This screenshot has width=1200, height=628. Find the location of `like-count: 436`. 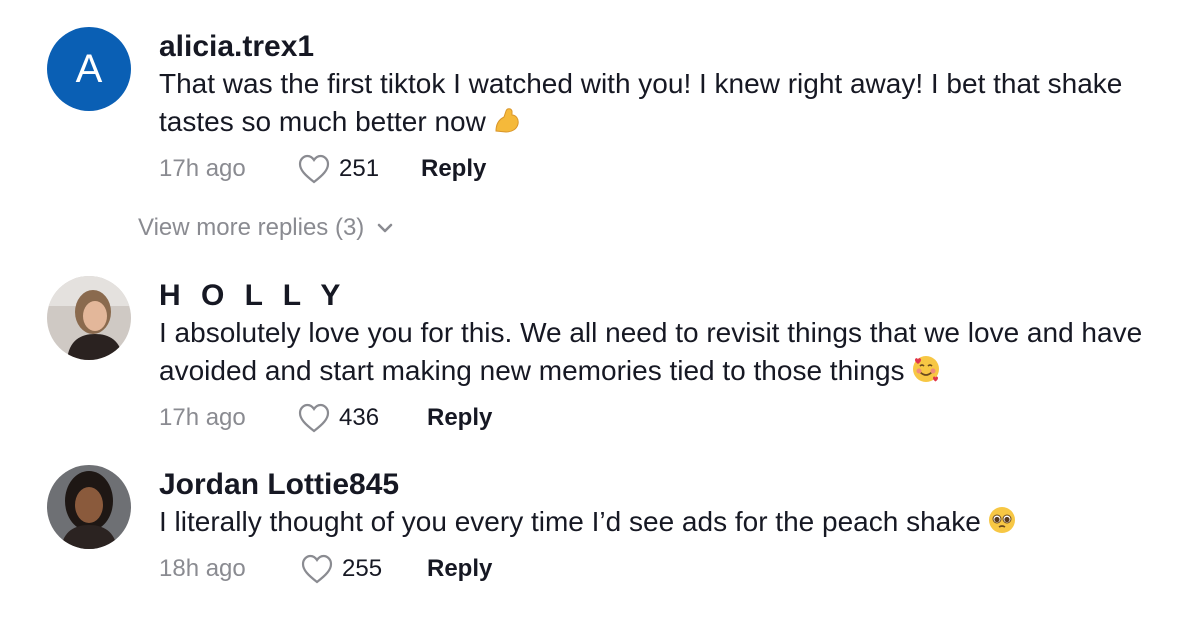

like-count: 436 is located at coordinates (359, 417).